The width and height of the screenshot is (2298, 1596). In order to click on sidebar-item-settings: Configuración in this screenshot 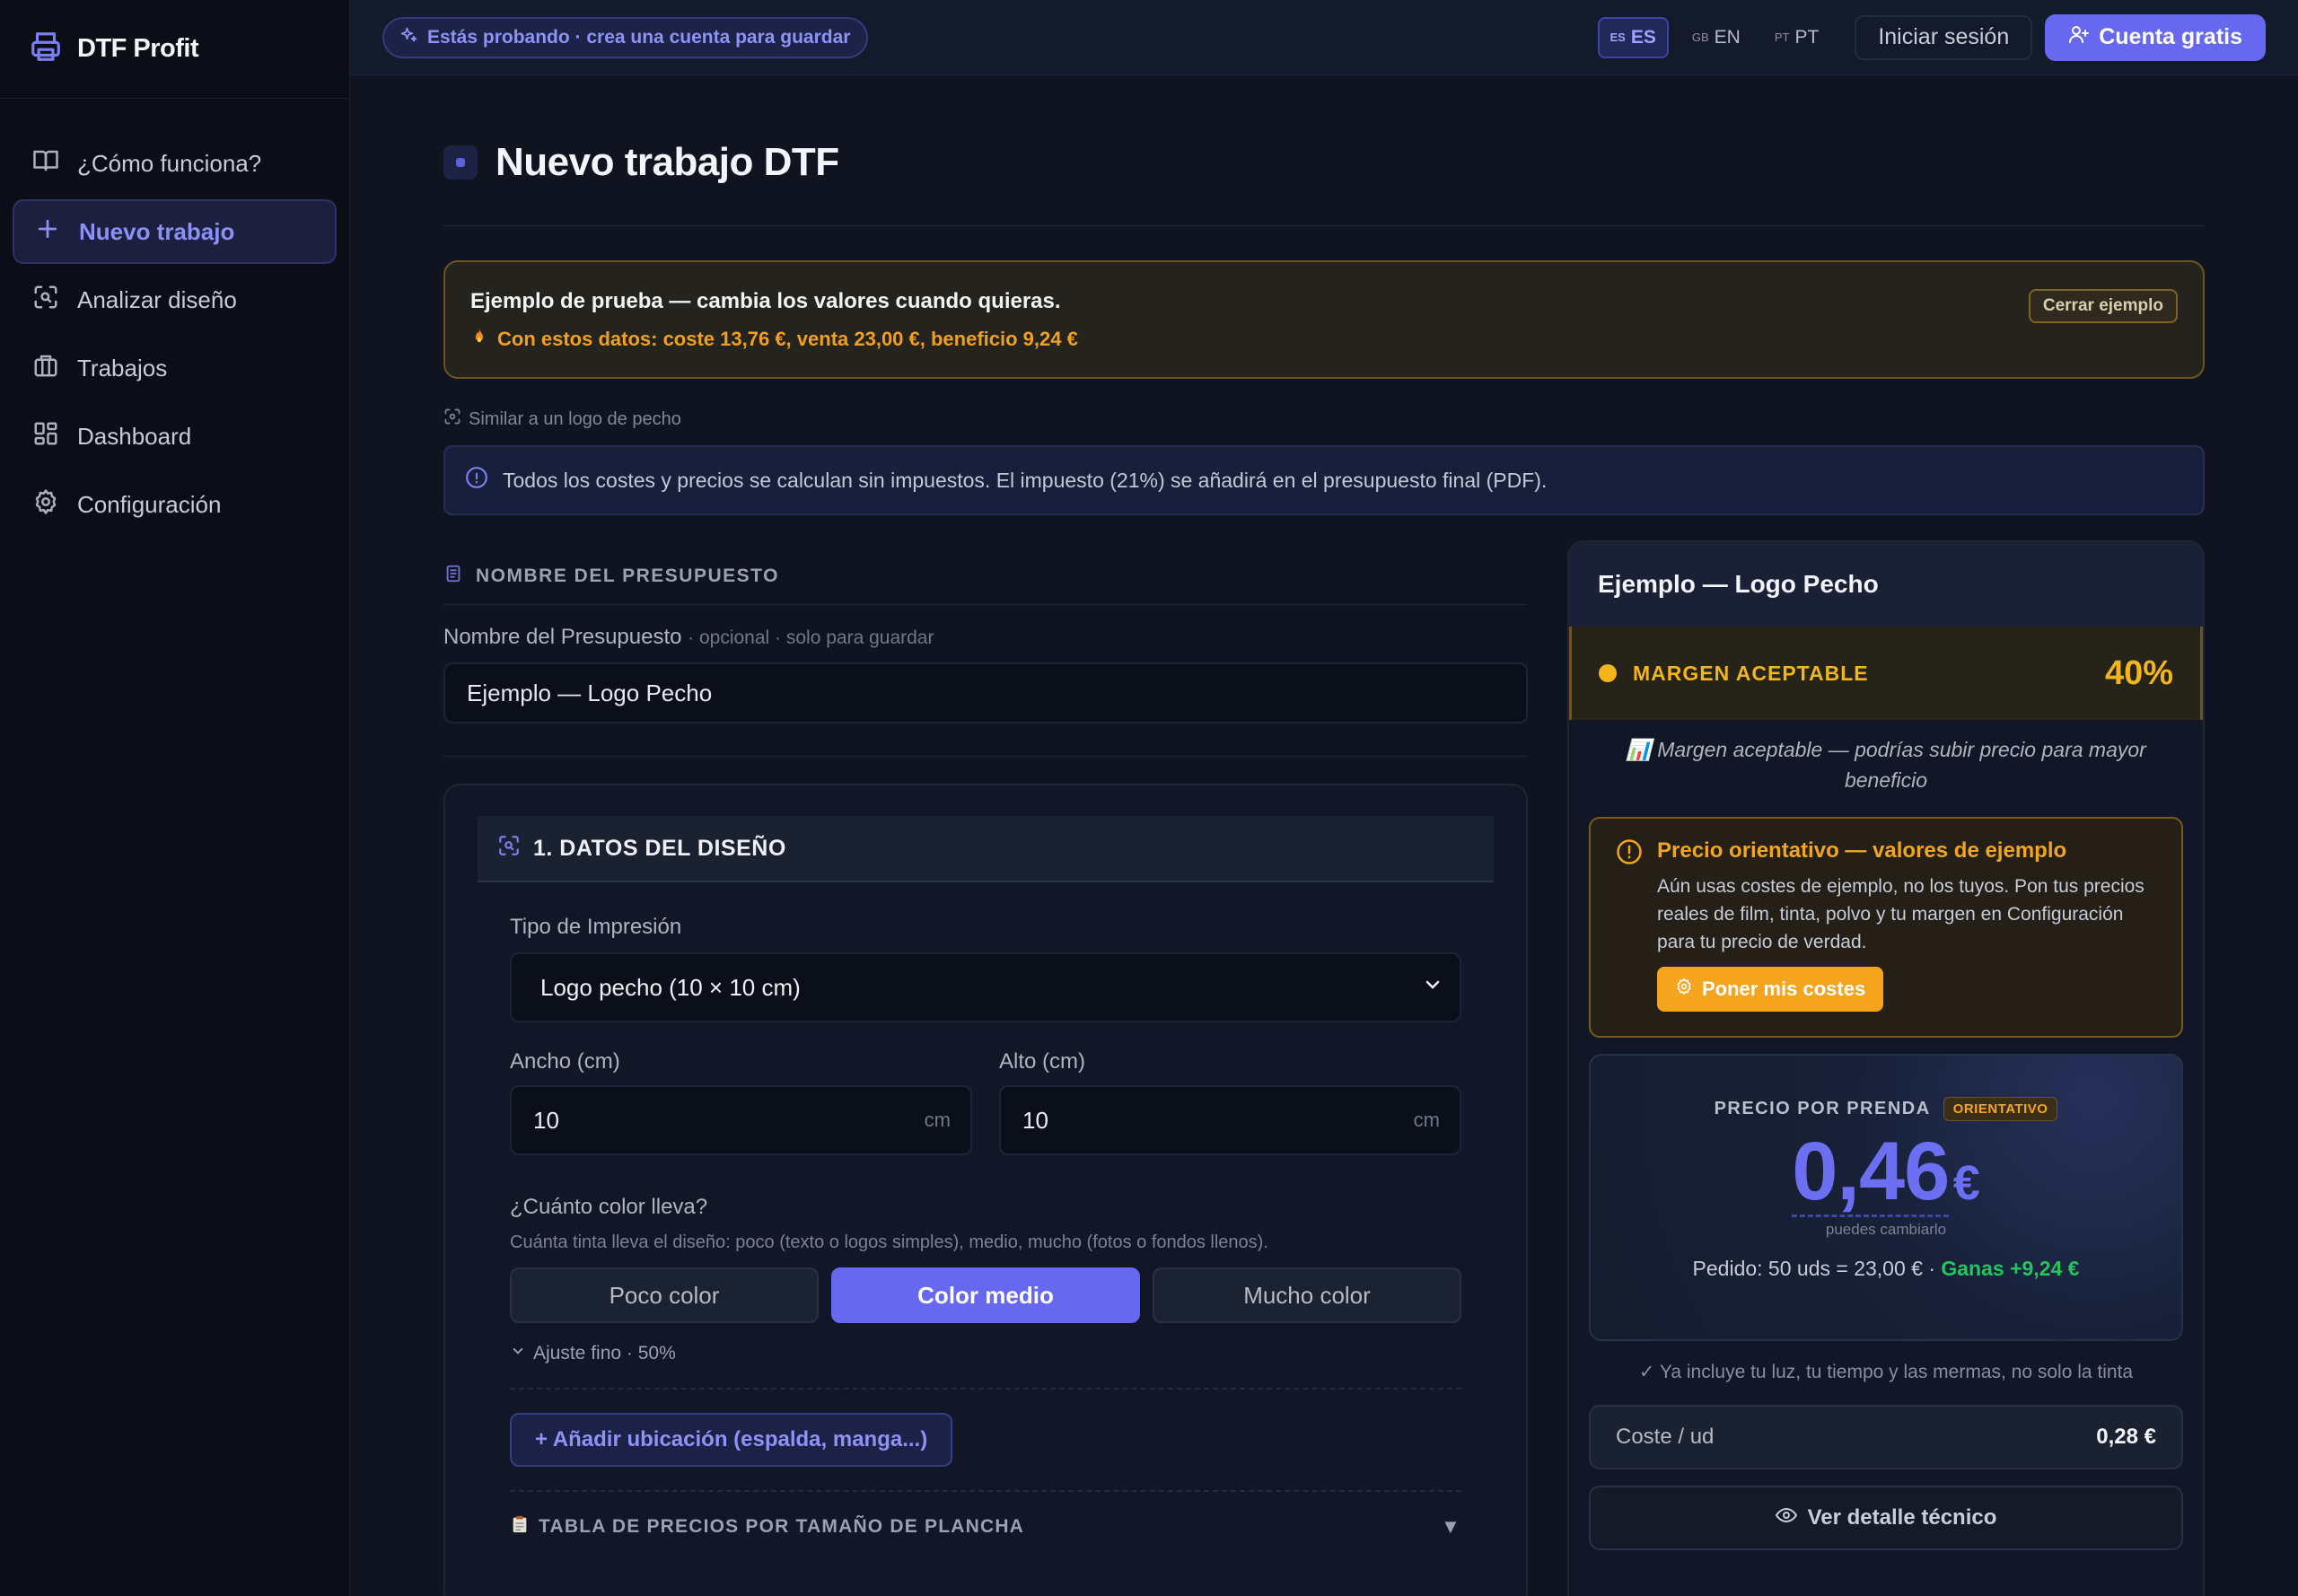, I will do `click(175, 504)`.